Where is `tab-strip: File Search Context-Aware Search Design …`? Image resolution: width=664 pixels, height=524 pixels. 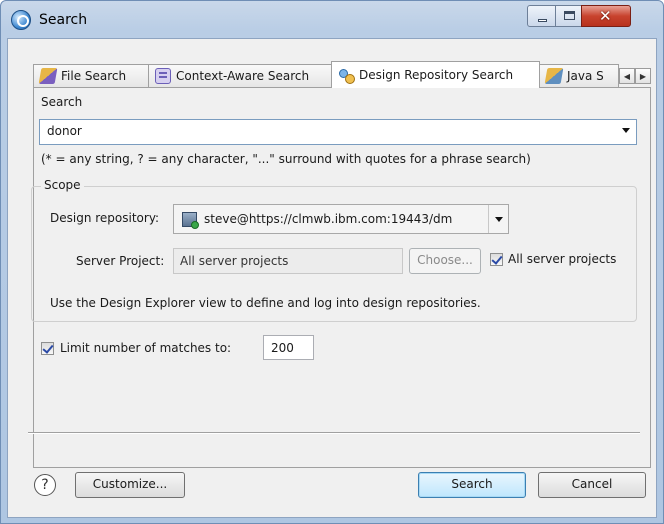 tab-strip: File Search Context-Aware Search Design … is located at coordinates (342, 74).